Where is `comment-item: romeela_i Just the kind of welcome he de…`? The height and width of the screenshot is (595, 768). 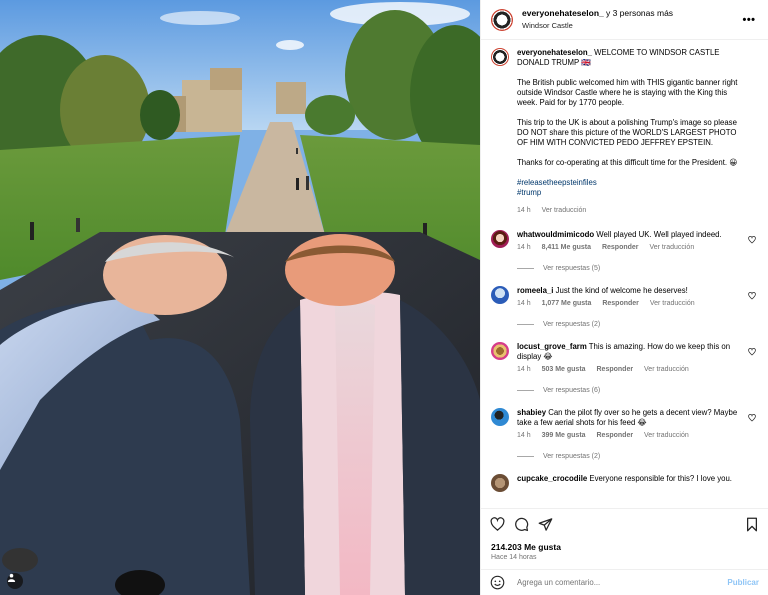
comment-item: romeela_i Just the kind of welcome he de… is located at coordinates (624, 297).